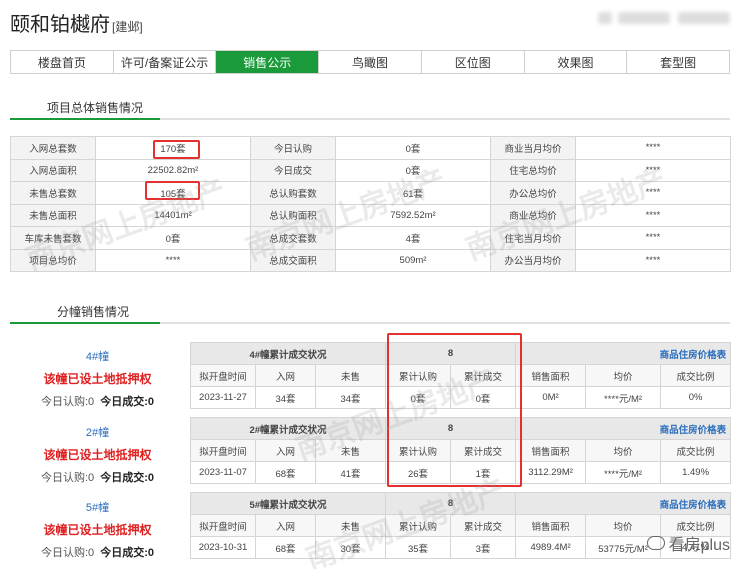  I want to click on brand-logo: 看房plus, so click(688, 543).